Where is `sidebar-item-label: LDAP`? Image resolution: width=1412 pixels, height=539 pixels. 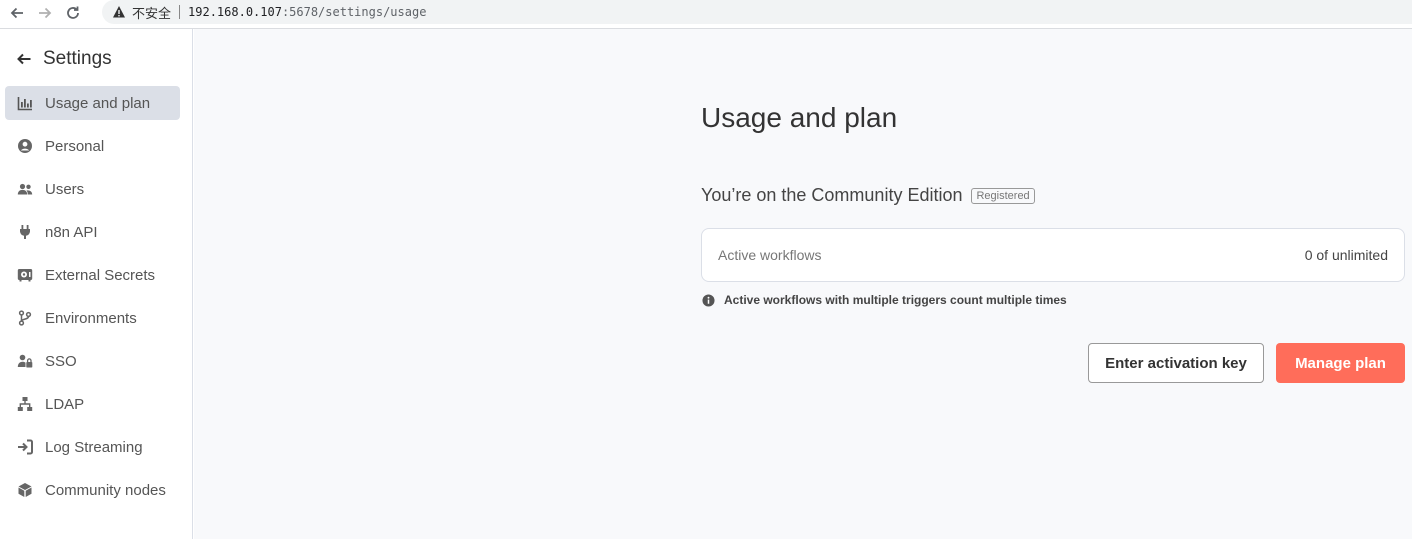 sidebar-item-label: LDAP is located at coordinates (65, 404).